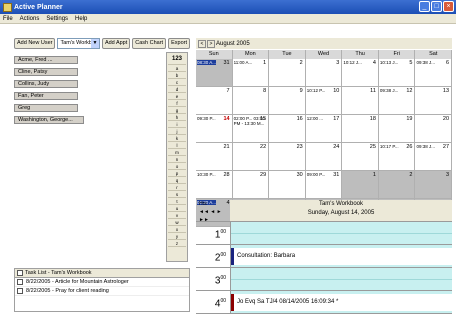 This screenshot has width=456, height=324. Describe the element at coordinates (177, 103) in the screenshot. I see `alpha-index-f: f` at that location.